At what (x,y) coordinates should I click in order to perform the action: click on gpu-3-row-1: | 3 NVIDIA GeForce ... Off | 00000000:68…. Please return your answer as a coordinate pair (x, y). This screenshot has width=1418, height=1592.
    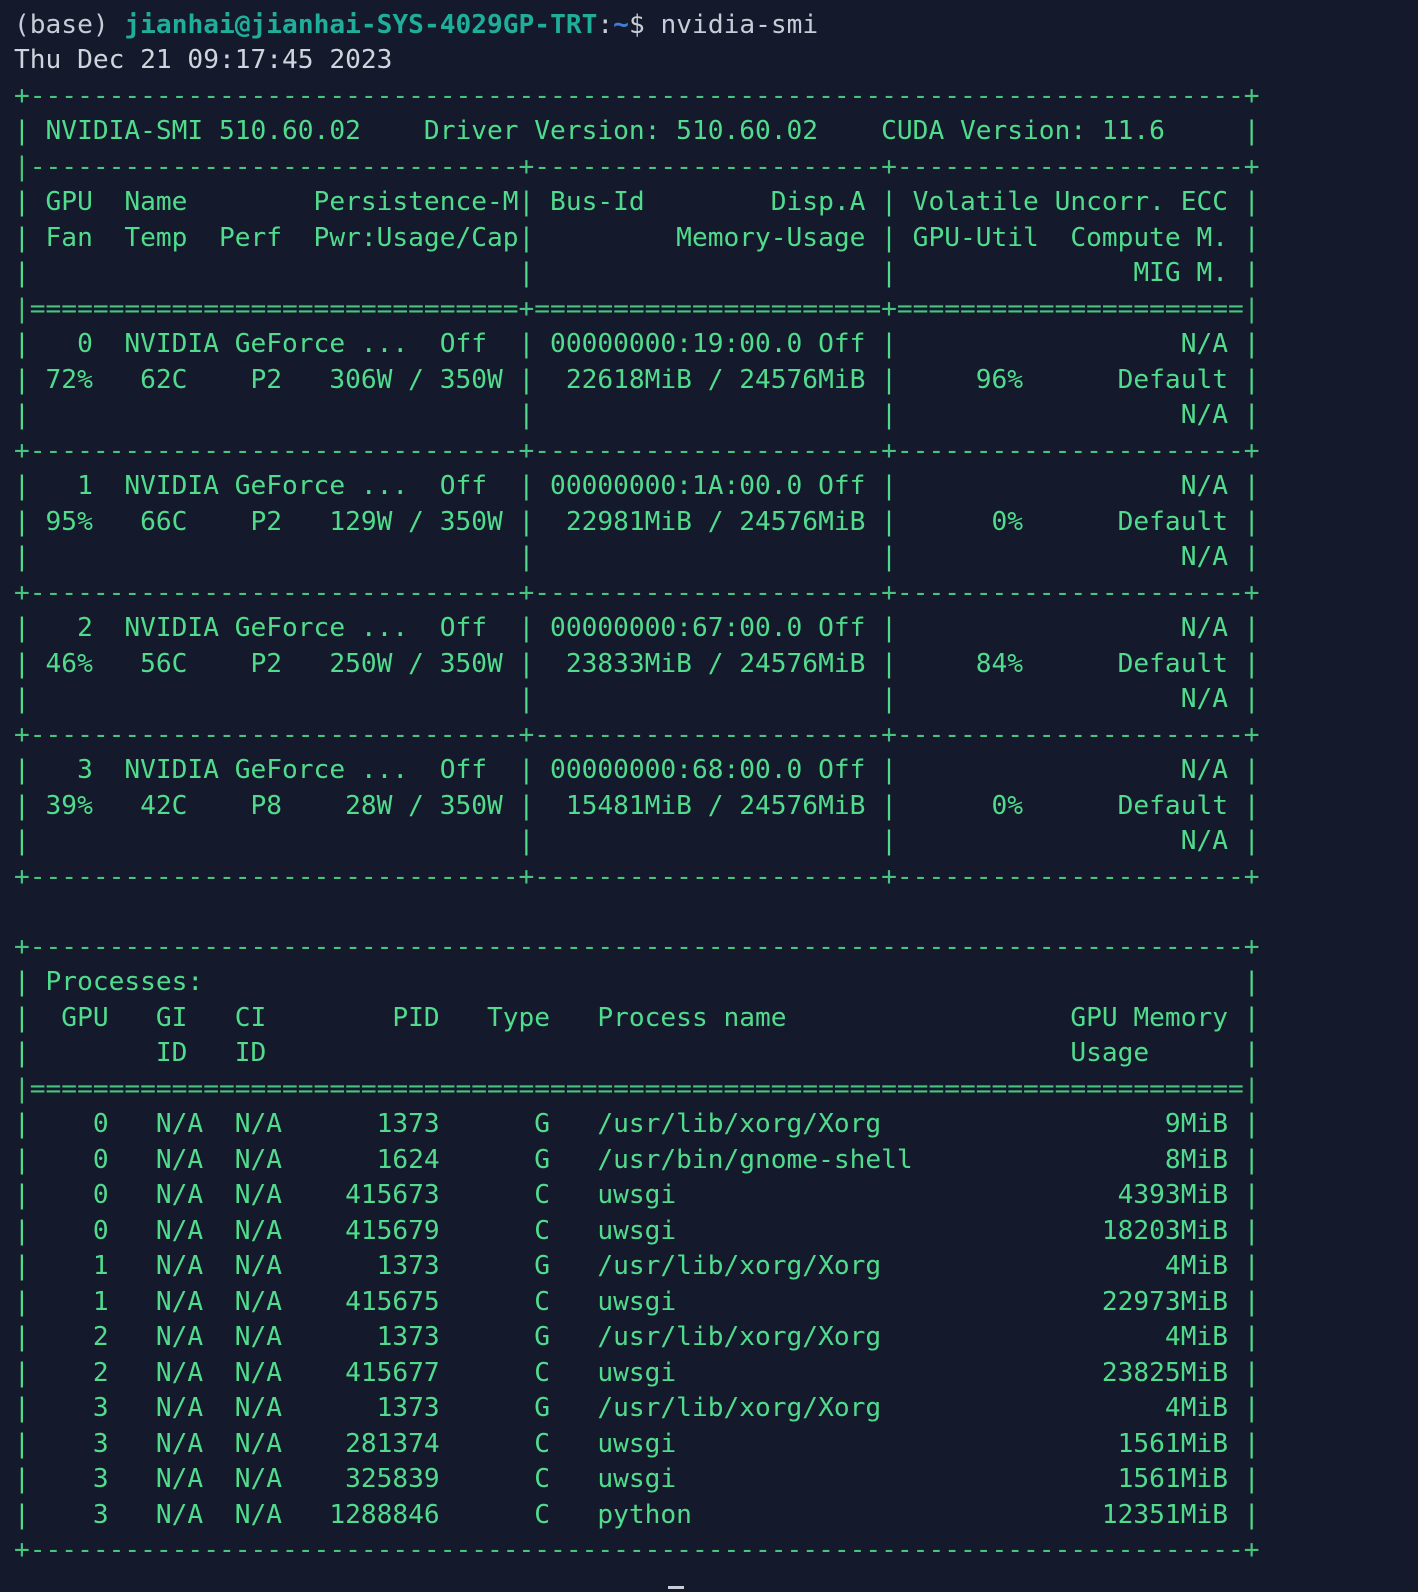
    Looking at the image, I should click on (637, 770).